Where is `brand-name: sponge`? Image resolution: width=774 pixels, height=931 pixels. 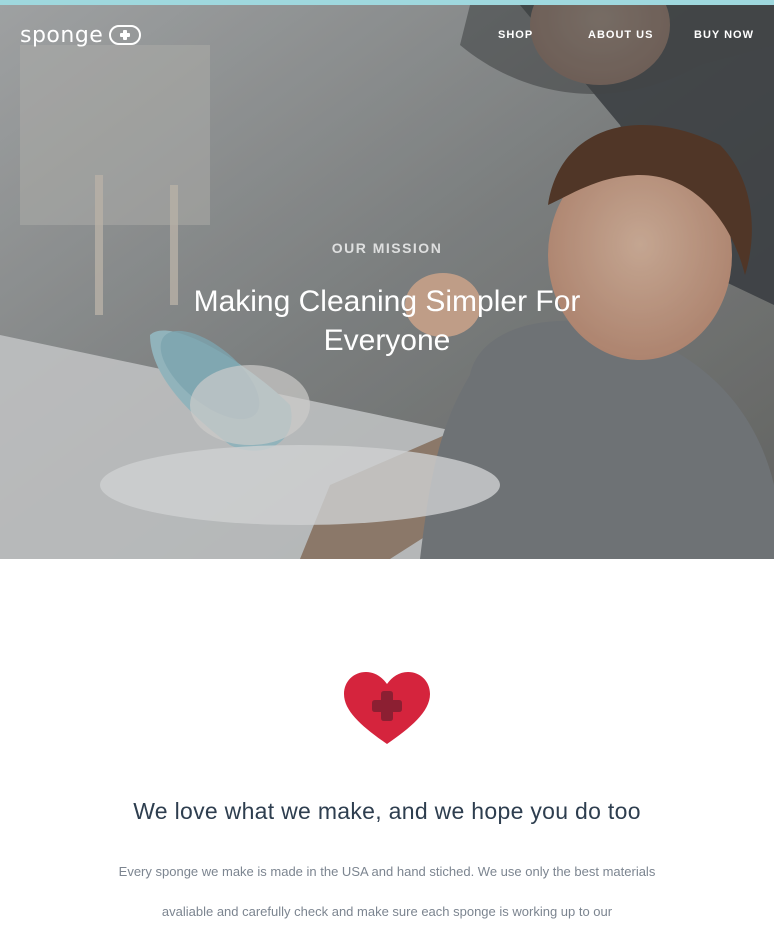 brand-name: sponge is located at coordinates (62, 35).